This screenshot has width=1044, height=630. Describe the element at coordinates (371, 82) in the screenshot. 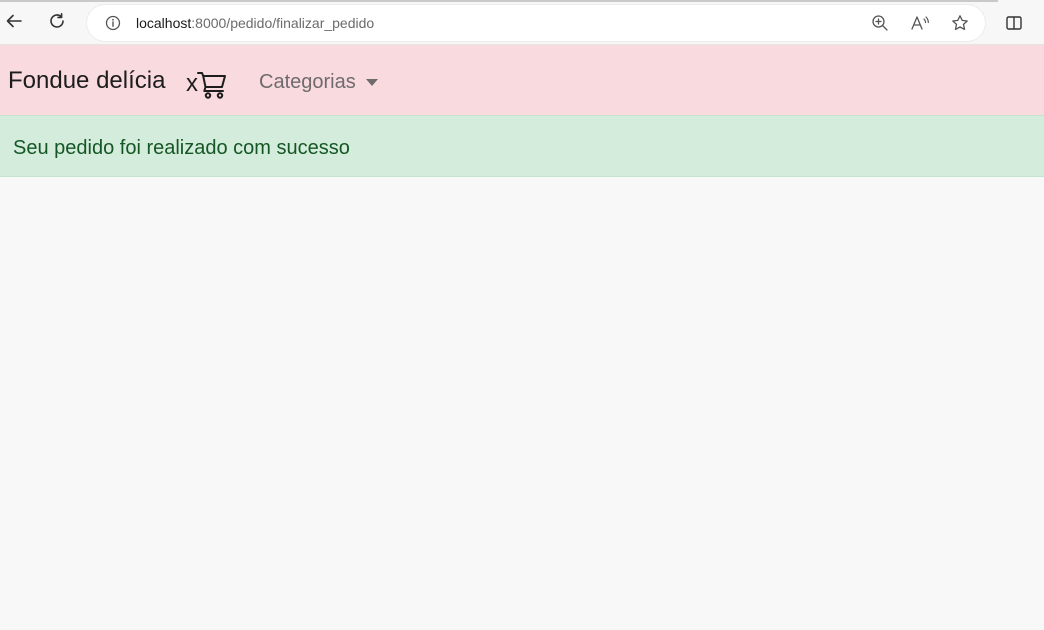

I see `caret-down-icon` at that location.